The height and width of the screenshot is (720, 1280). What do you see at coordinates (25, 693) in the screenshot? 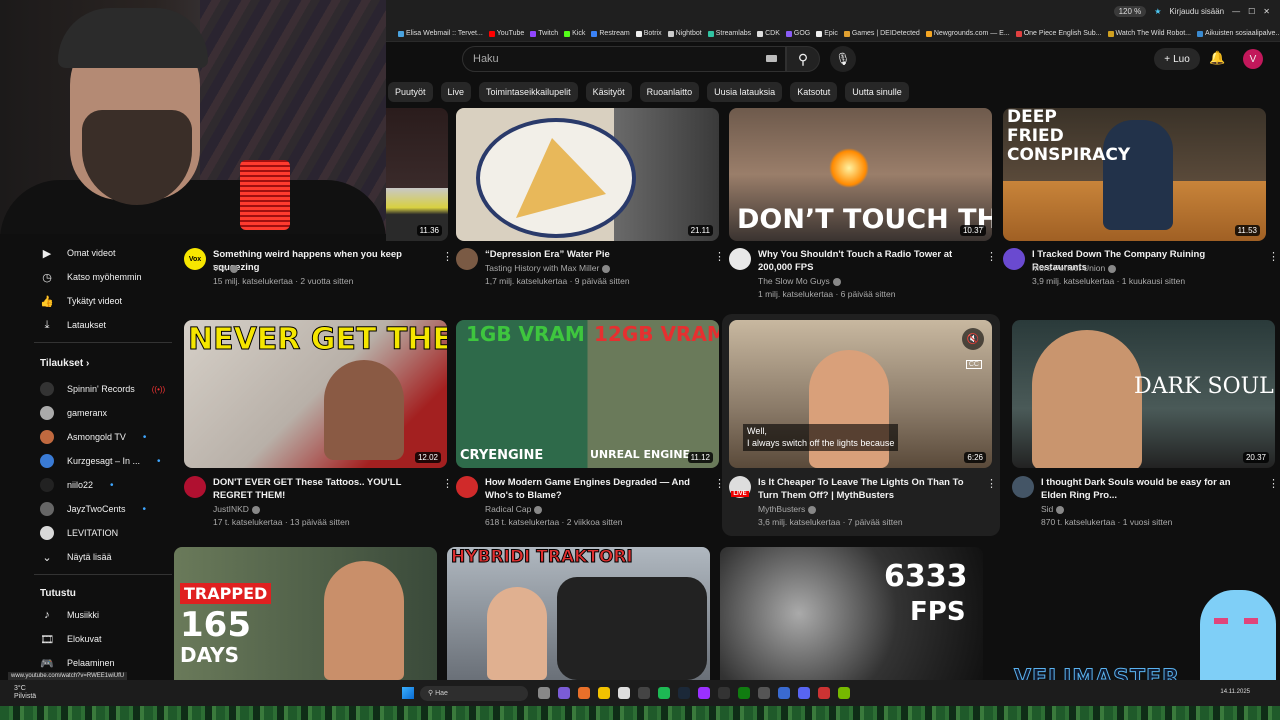
I see `weather-widget: 3°C Pilvistä` at bounding box center [25, 693].